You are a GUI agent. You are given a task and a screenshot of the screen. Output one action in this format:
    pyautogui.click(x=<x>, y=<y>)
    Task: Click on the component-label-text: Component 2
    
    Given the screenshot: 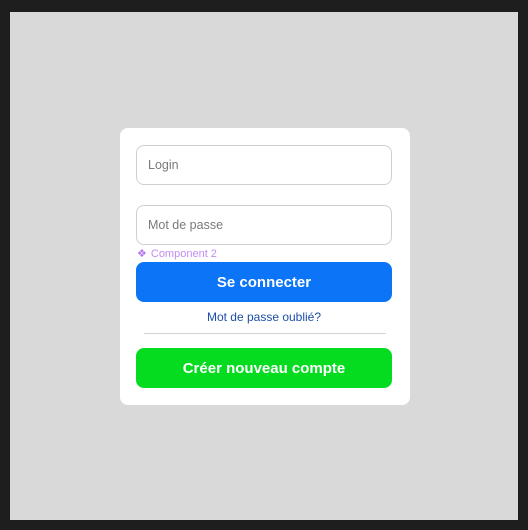 What is the action you would take?
    pyautogui.click(x=183, y=254)
    